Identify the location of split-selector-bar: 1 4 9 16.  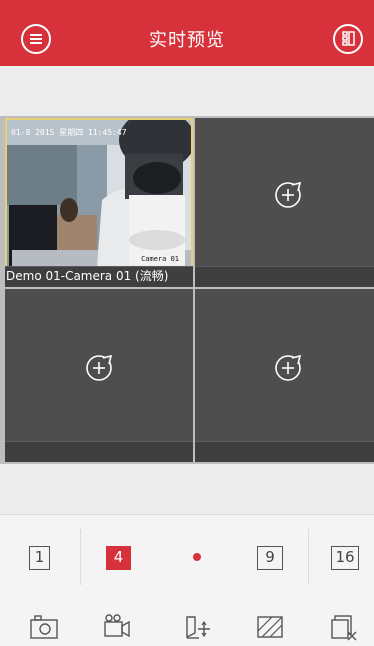
(187, 557).